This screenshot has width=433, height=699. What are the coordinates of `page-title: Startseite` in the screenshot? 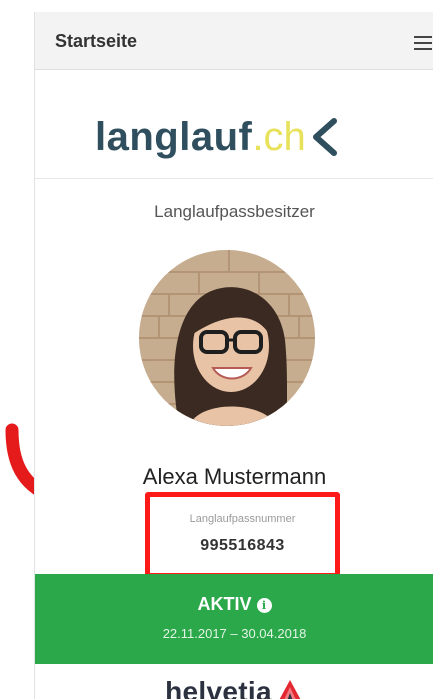 It's located at (96, 41).